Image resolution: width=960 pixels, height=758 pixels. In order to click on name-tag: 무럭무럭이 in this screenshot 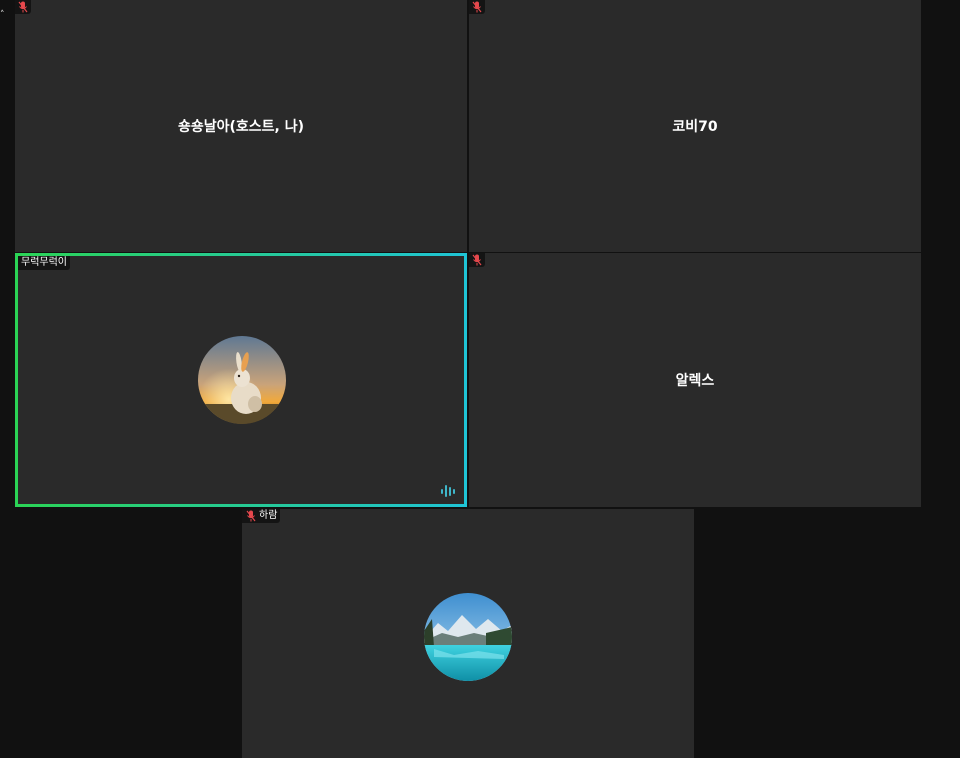, I will do `click(44, 263)`.